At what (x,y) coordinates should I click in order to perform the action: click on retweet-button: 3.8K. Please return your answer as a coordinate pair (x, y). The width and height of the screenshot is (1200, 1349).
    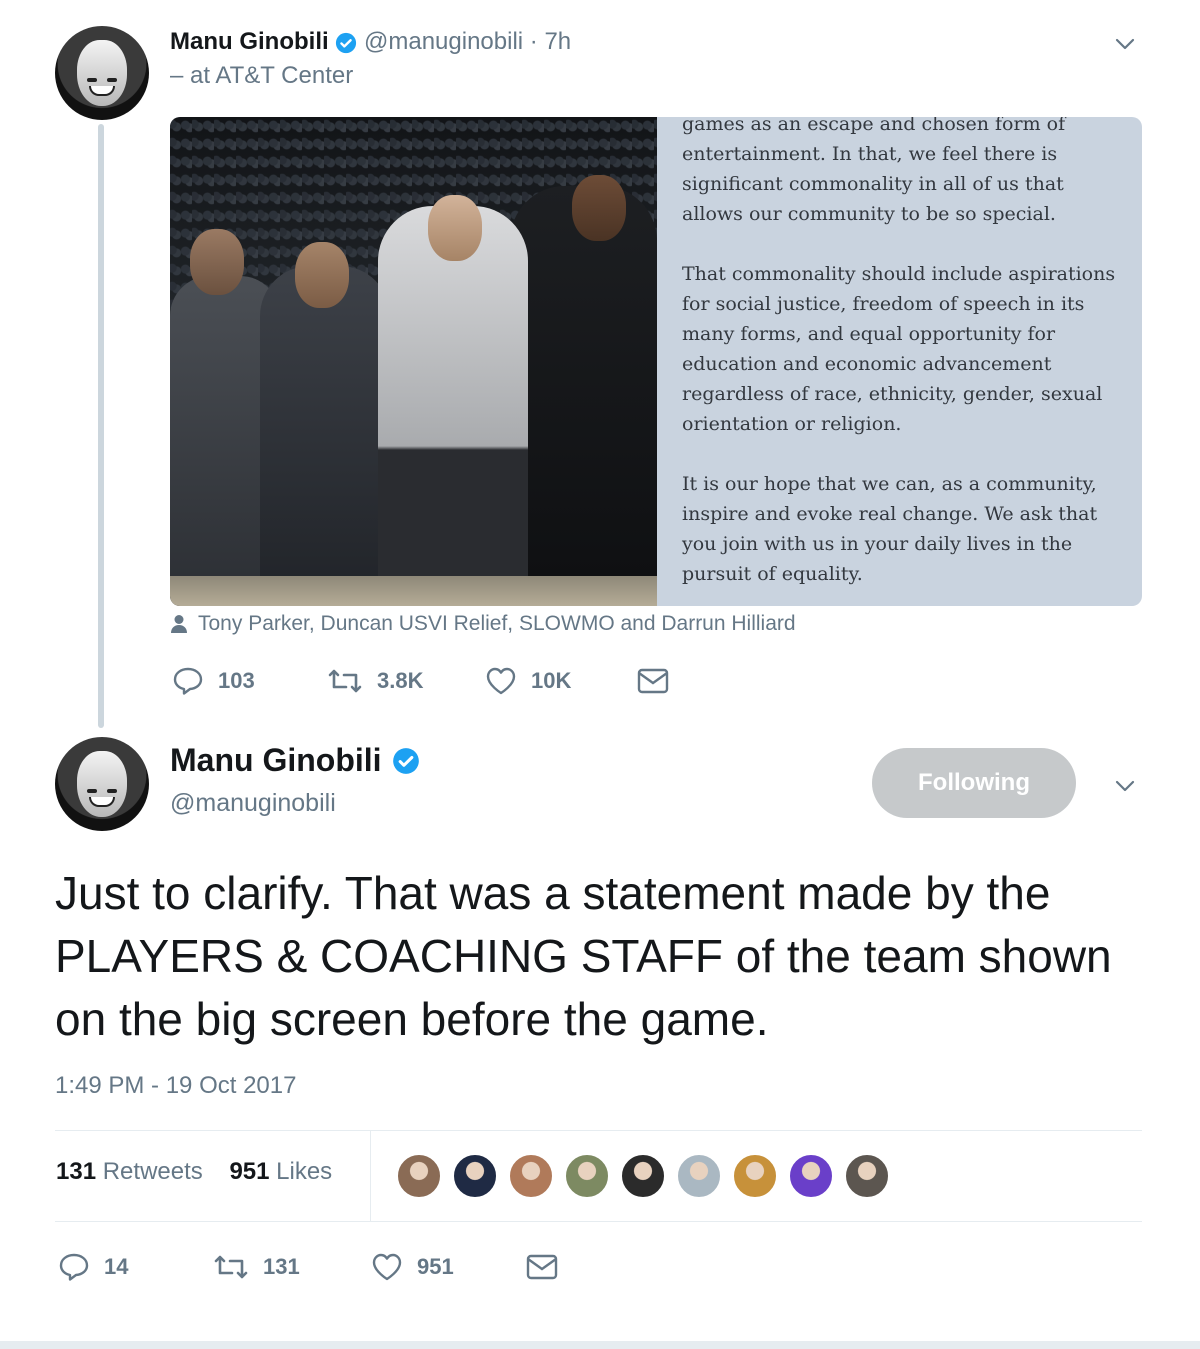
    Looking at the image, I should click on (406, 681).